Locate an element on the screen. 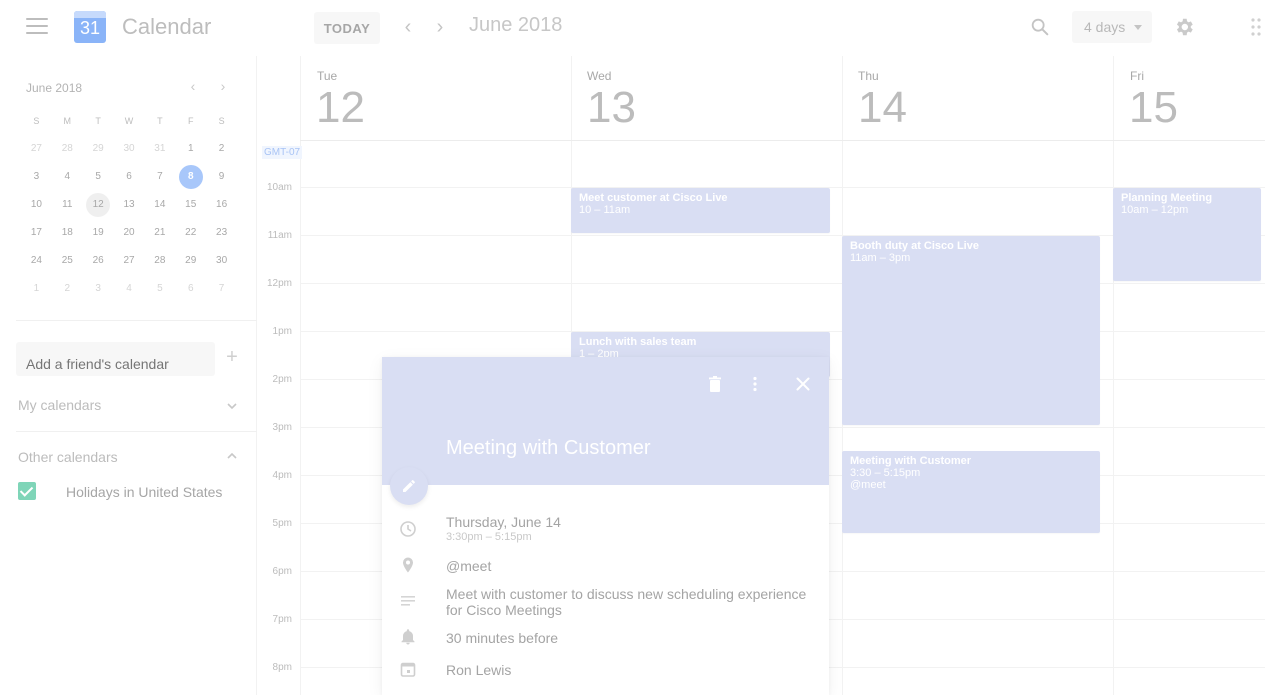 The width and height of the screenshot is (1265, 695). event-time: 10am – 12pm is located at coordinates (1155, 210).